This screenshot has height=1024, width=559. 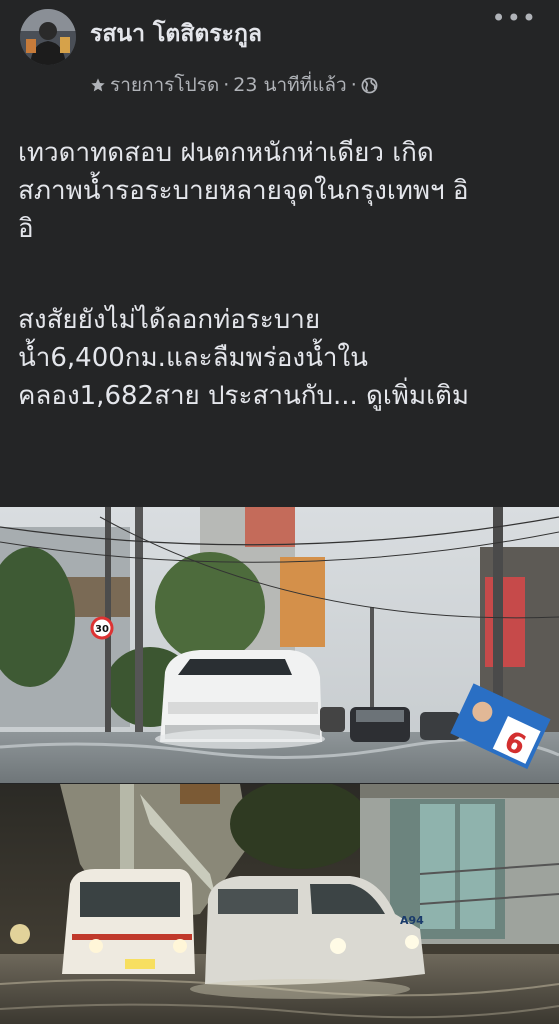 I want to click on more-options-icon: •••, so click(x=514, y=18).